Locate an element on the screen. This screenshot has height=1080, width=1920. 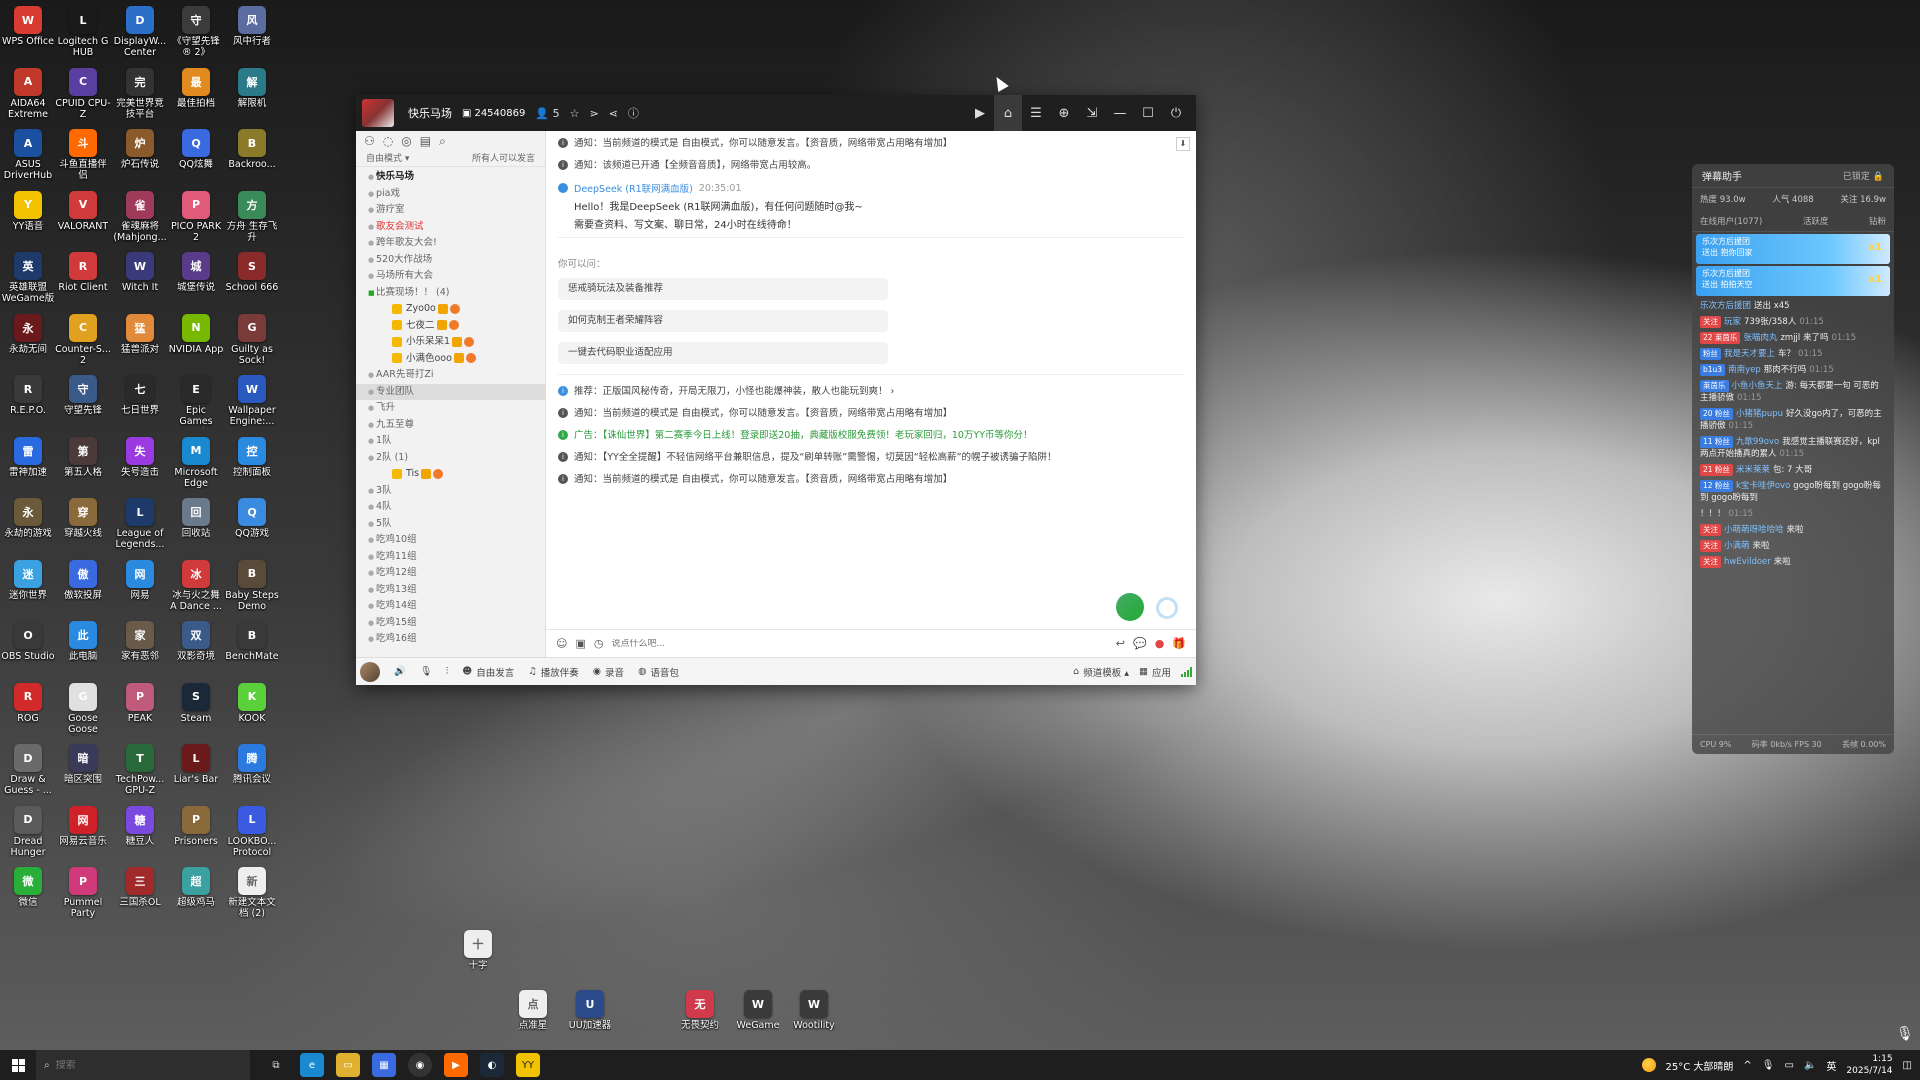
desktop-icon: Q QQ游戏 is located at coordinates (252, 528).